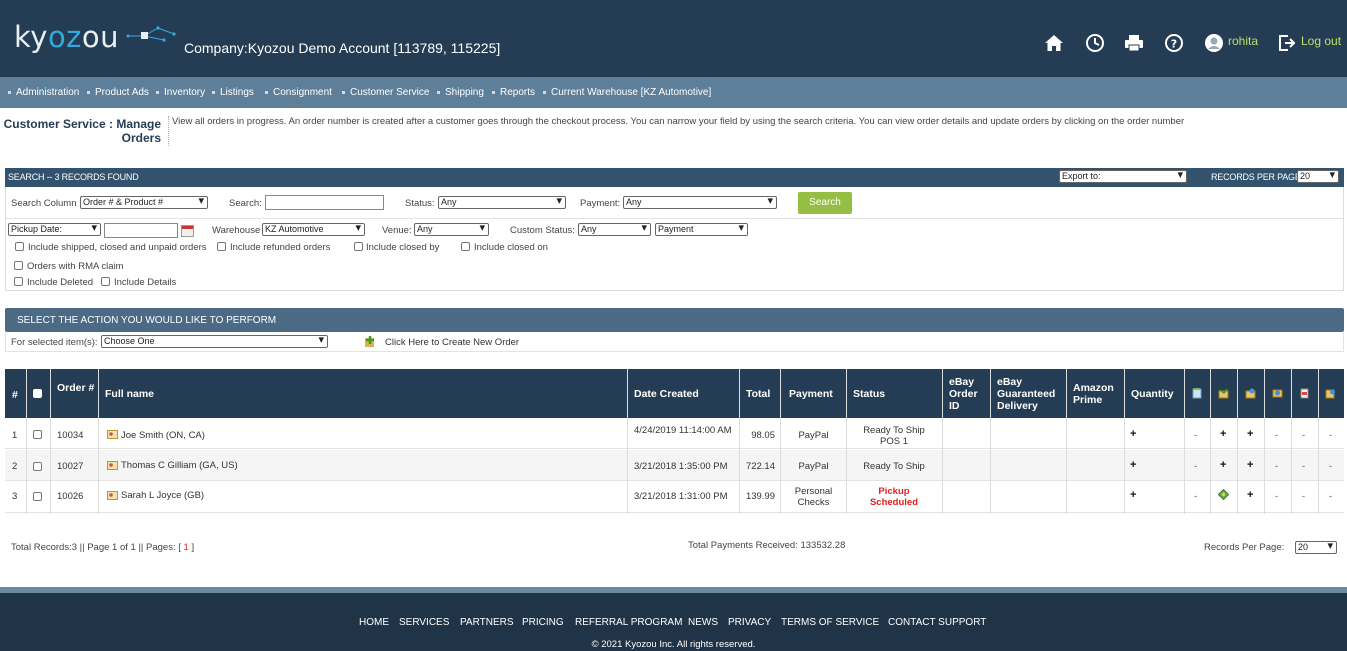  What do you see at coordinates (502, 202) in the screenshot?
I see `status-select: Any` at bounding box center [502, 202].